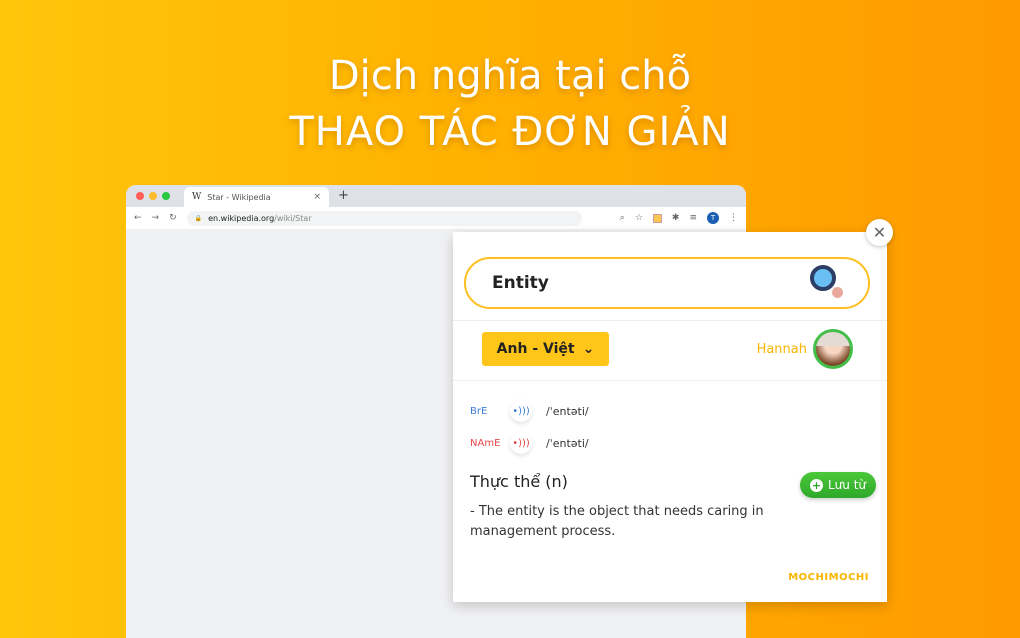 This screenshot has width=1020, height=638. What do you see at coordinates (828, 577) in the screenshot?
I see `brand-logo: MOCHIMOCHI` at bounding box center [828, 577].